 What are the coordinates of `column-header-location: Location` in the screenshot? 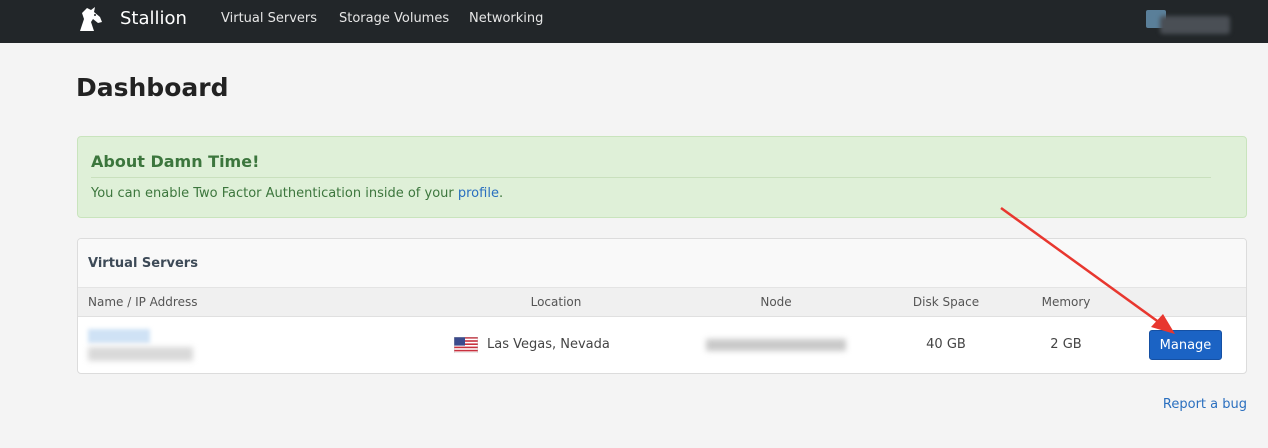 It's located at (556, 302).